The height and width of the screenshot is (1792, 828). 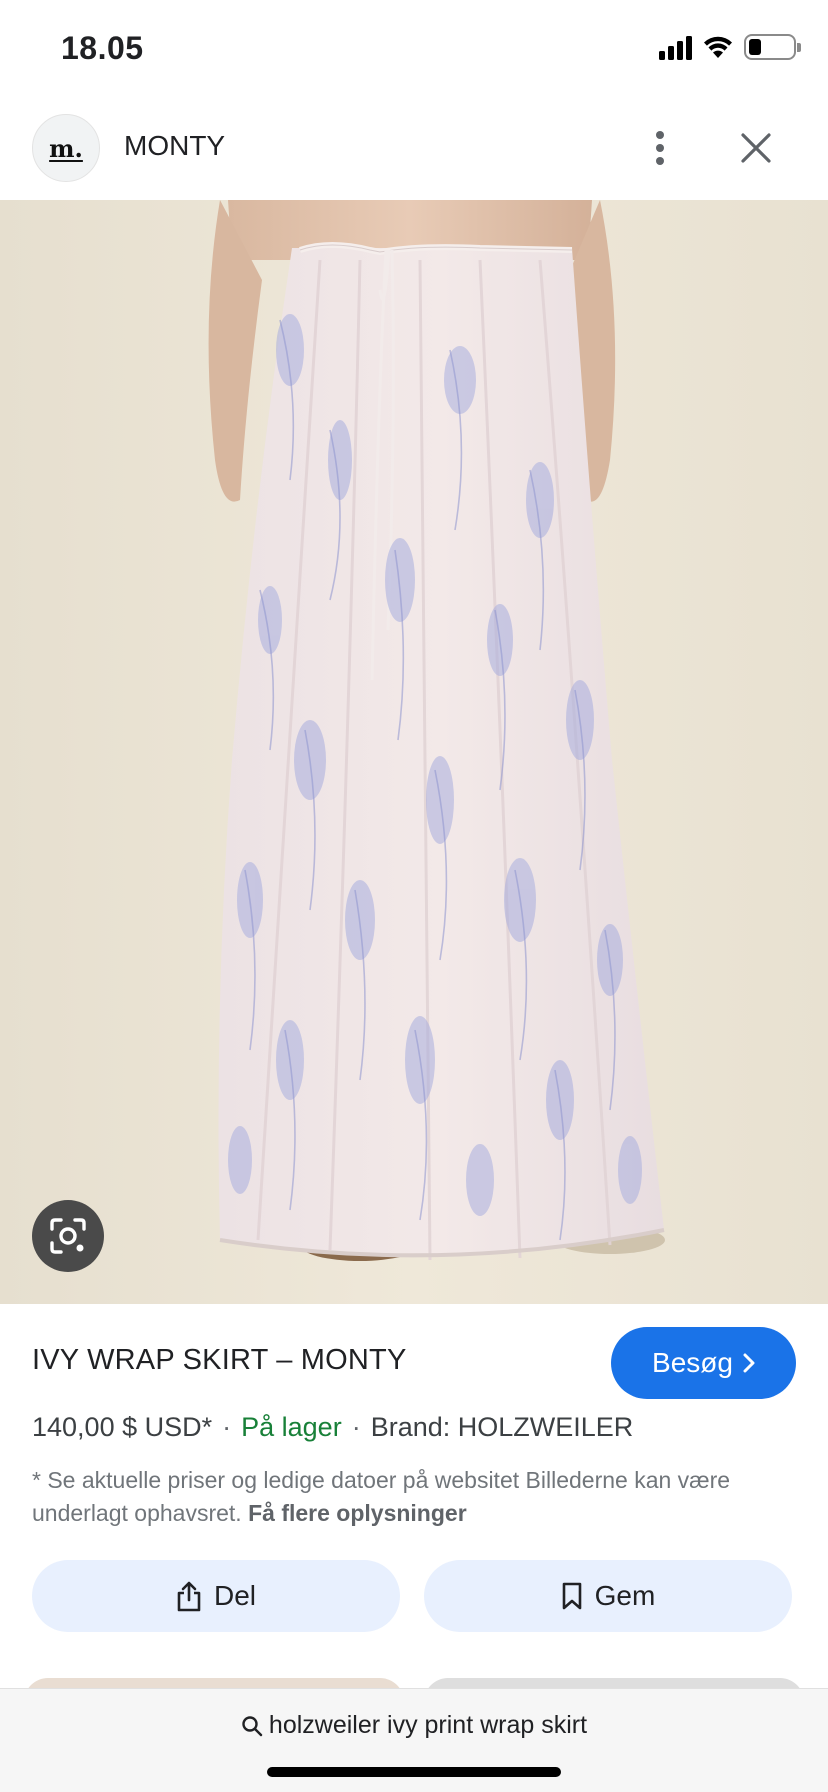 I want to click on stock-status: På lager, so click(x=291, y=1427).